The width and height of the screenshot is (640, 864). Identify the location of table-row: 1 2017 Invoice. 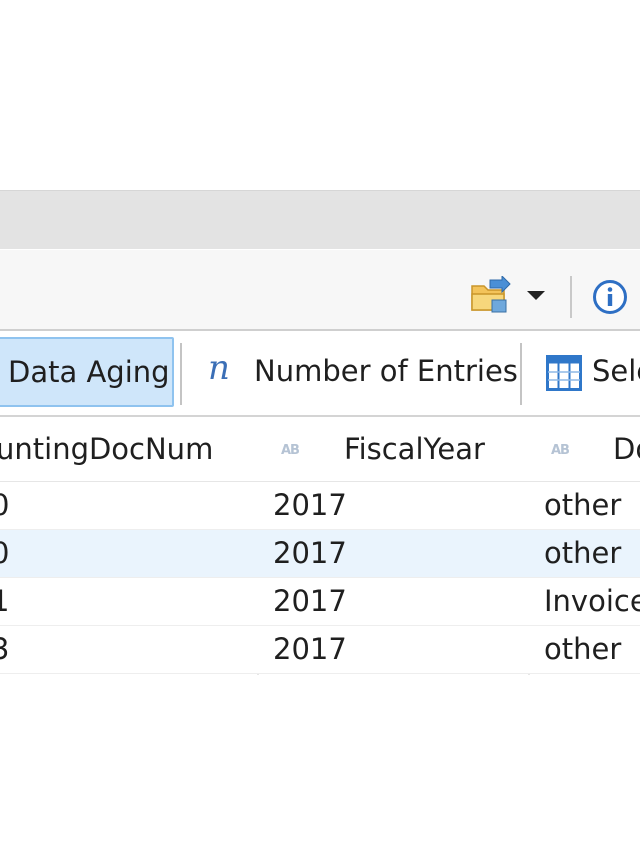
(320, 602).